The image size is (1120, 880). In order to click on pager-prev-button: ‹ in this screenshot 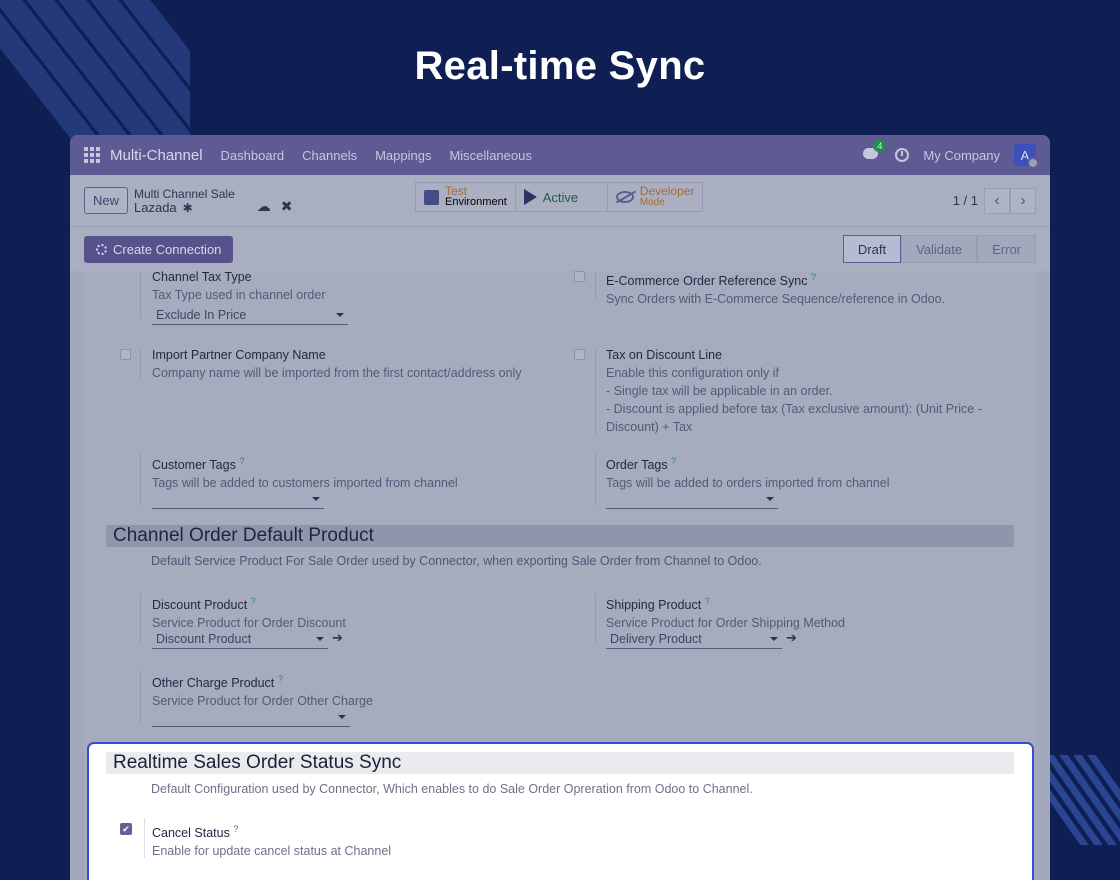, I will do `click(997, 200)`.